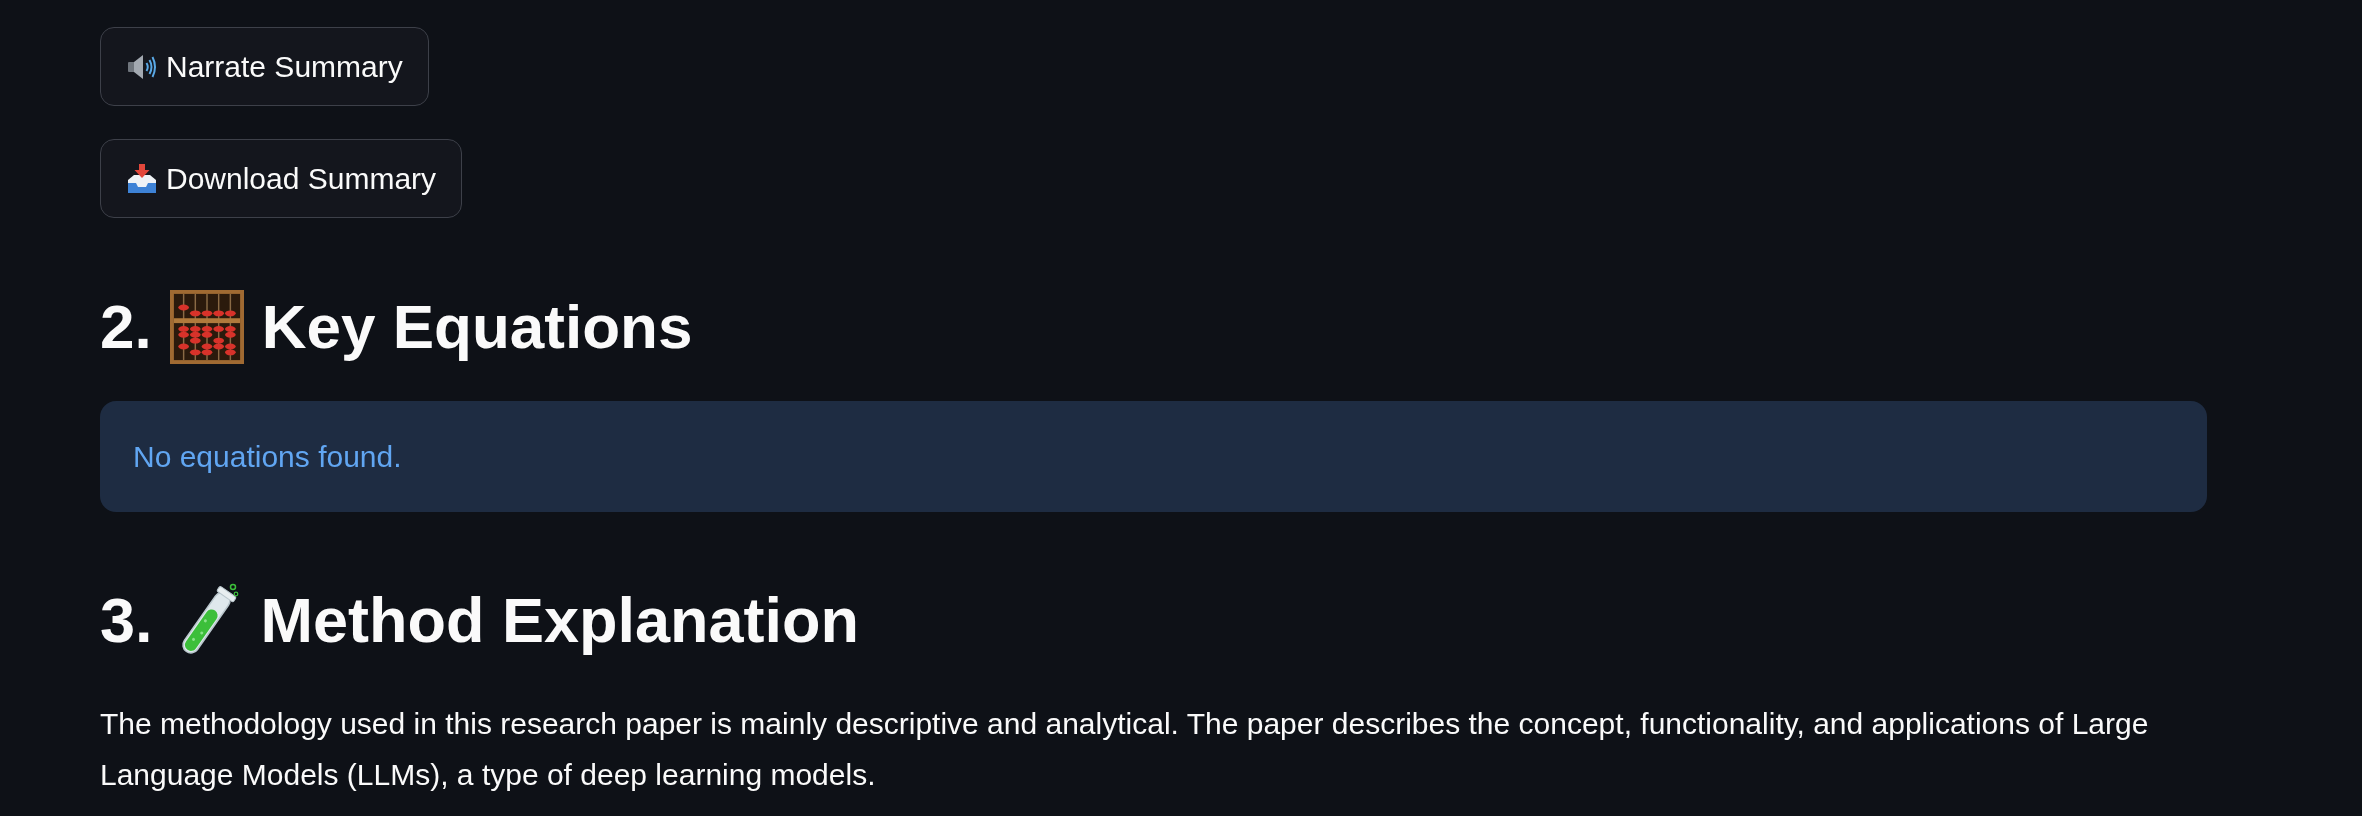 This screenshot has width=2362, height=816. I want to click on info-message: No equations found., so click(267, 456).